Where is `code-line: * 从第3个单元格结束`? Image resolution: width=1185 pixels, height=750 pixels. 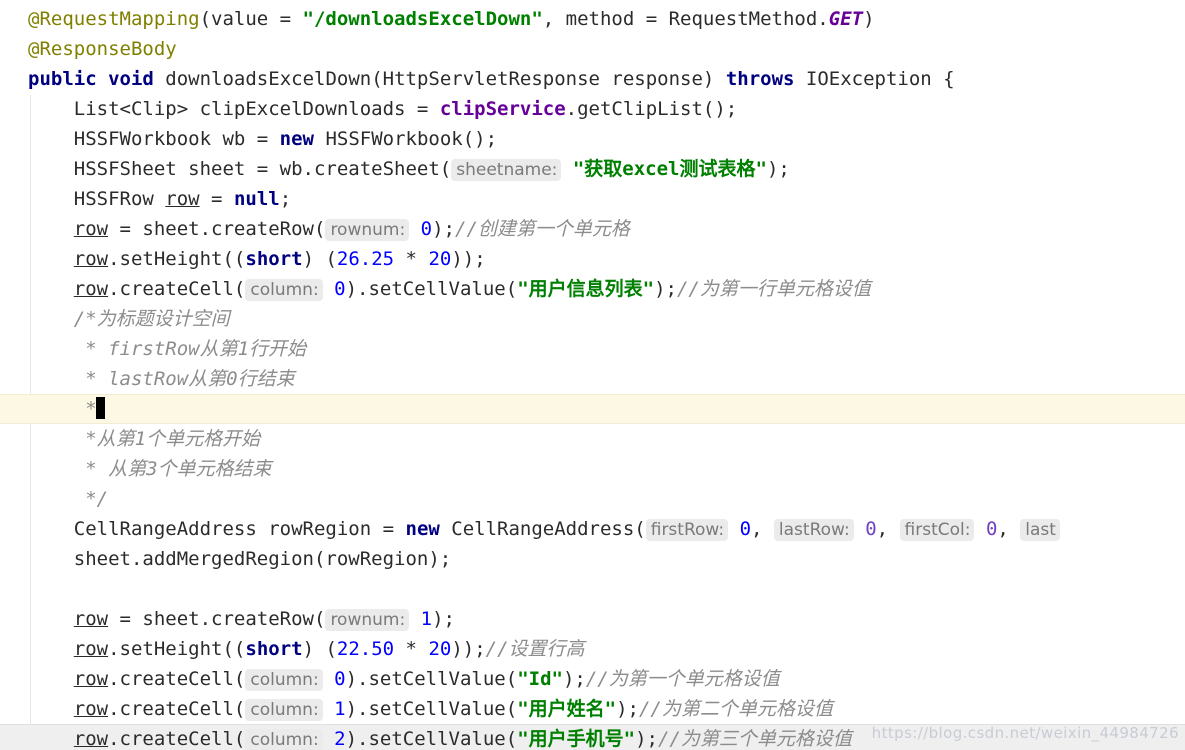
code-line: * 从第3个单元格结束 is located at coordinates (592, 469).